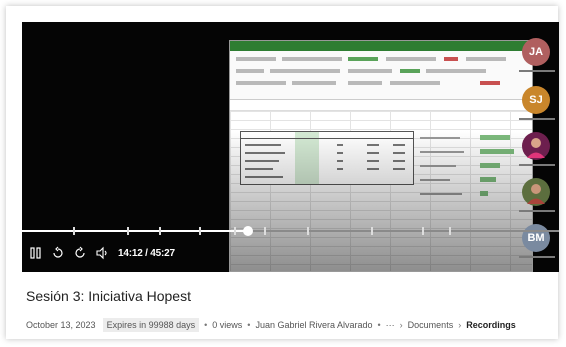 The width and height of the screenshot is (566, 347). Describe the element at coordinates (390, 325) in the screenshot. I see `more-options-button: ···` at that location.